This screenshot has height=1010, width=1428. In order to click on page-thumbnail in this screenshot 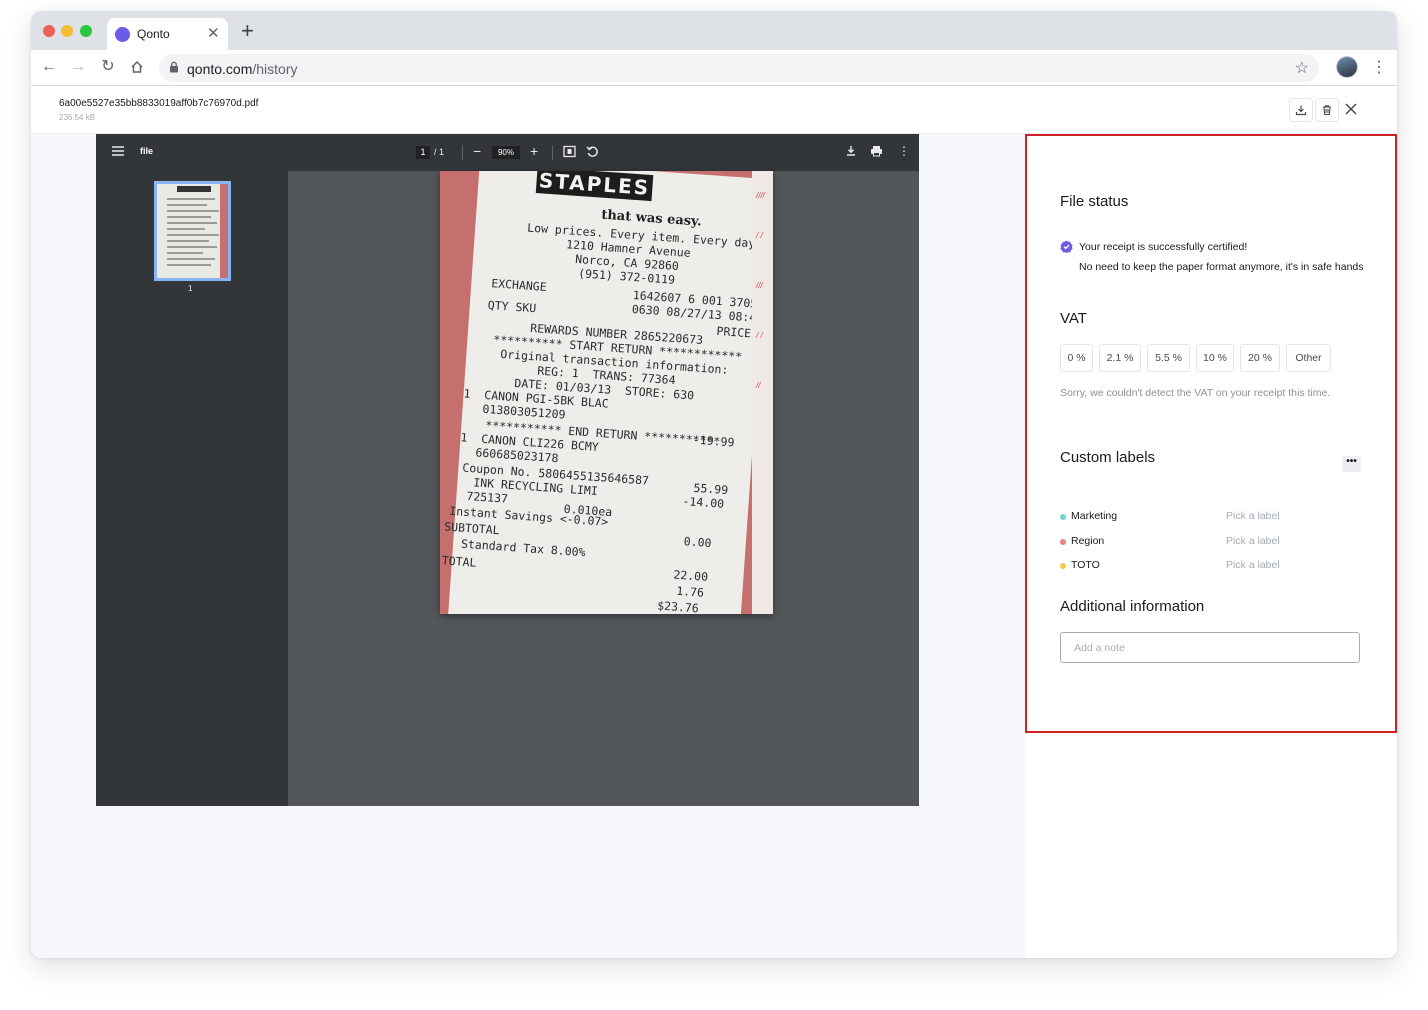, I will do `click(192, 231)`.